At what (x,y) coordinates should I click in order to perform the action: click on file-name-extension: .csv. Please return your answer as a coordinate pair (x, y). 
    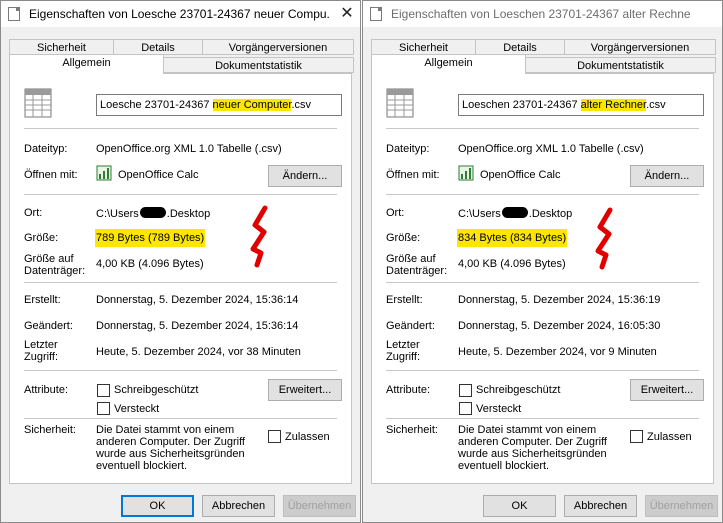
    Looking at the image, I should click on (301, 105).